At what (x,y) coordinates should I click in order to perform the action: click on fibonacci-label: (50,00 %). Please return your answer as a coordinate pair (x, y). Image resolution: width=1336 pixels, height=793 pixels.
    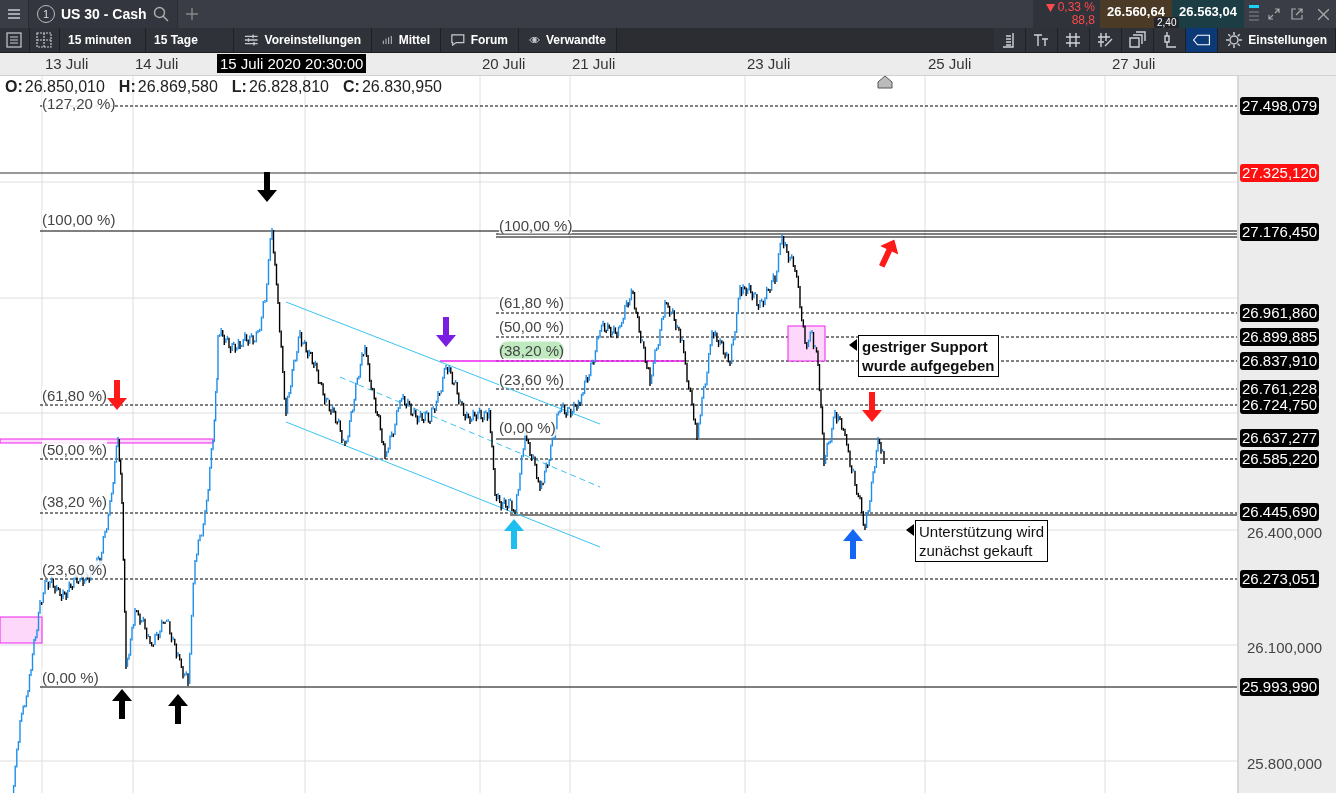
    Looking at the image, I should click on (75, 449).